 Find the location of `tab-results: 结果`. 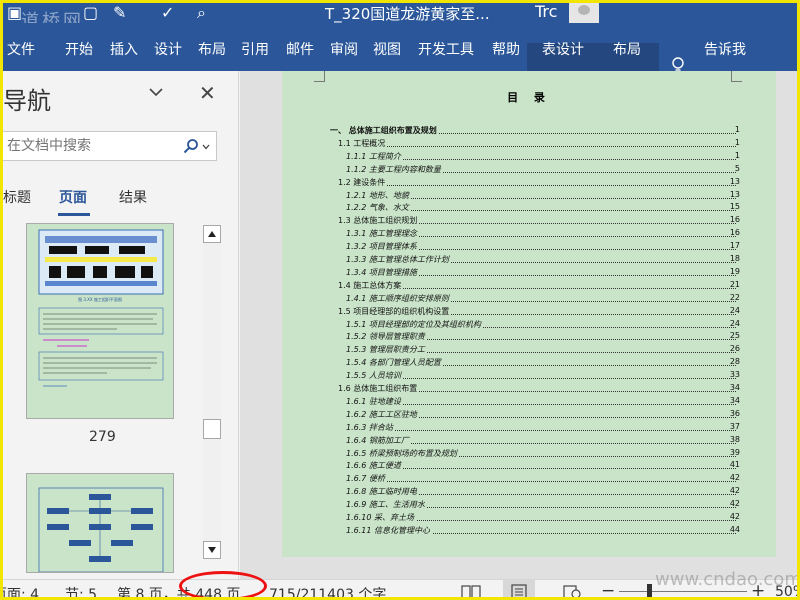

tab-results: 结果 is located at coordinates (133, 197).